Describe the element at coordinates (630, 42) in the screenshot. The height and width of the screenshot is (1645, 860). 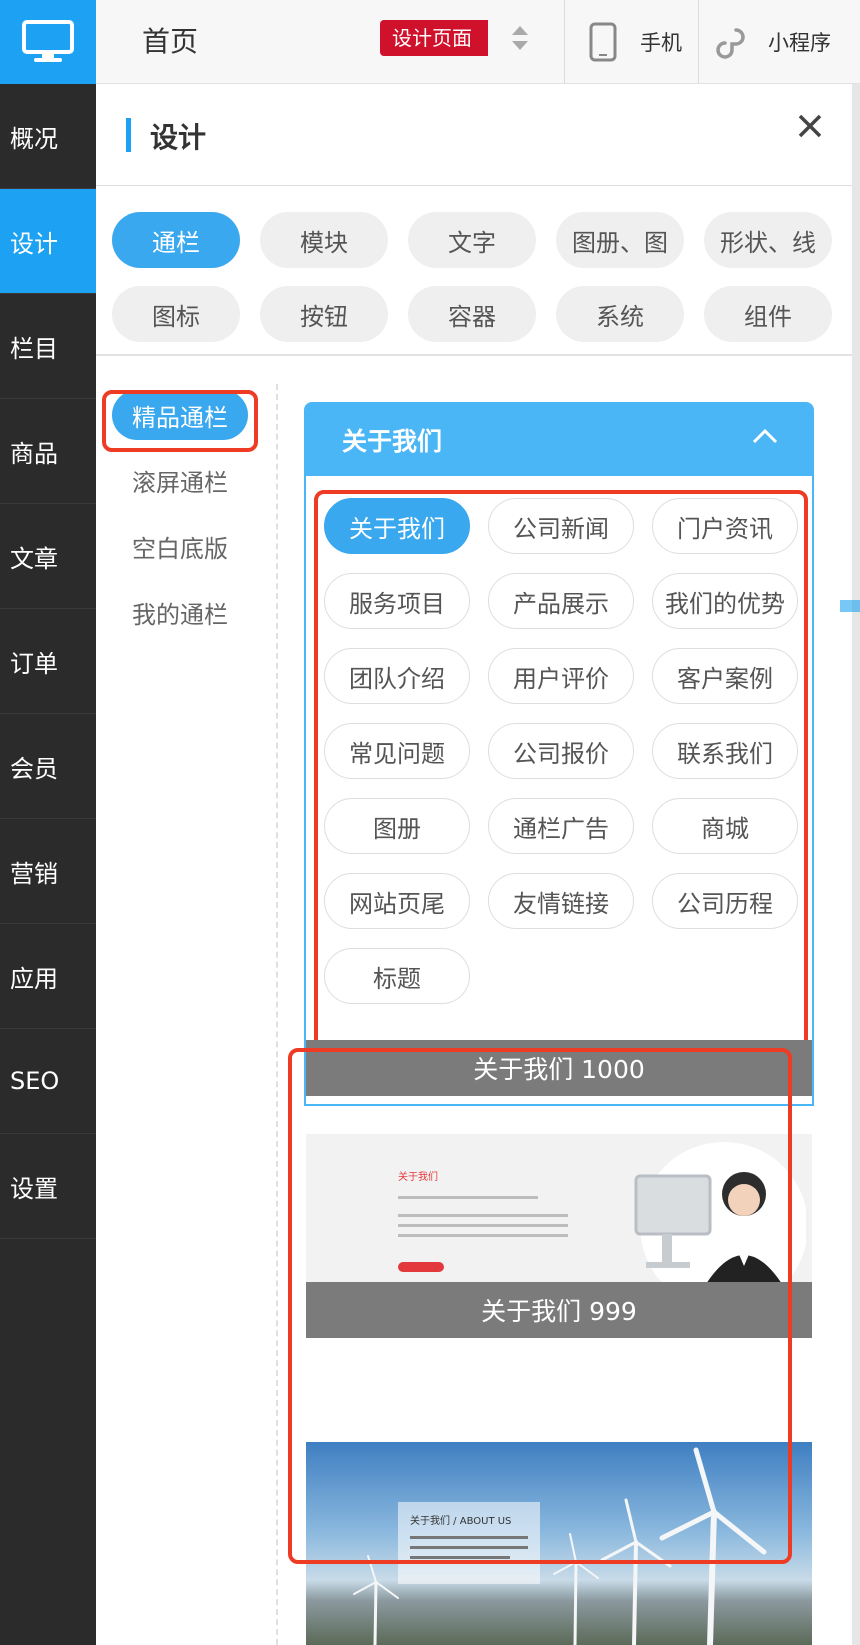
I see `phone-view-button: 手机` at that location.